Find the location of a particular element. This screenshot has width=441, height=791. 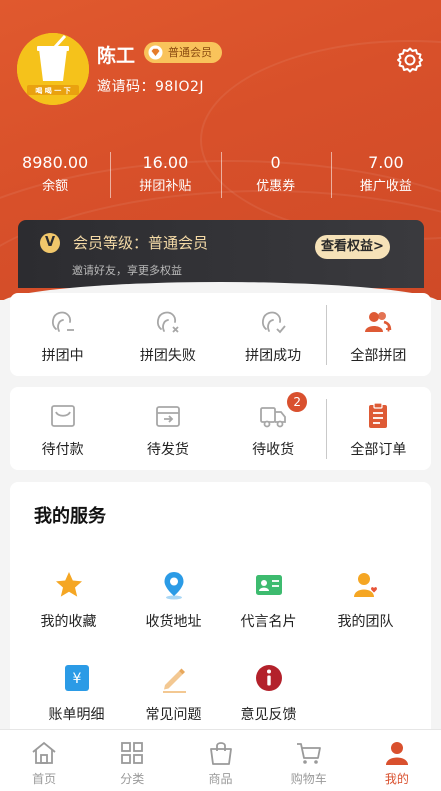

pending-receipt-label: 待收货 is located at coordinates (273, 450).